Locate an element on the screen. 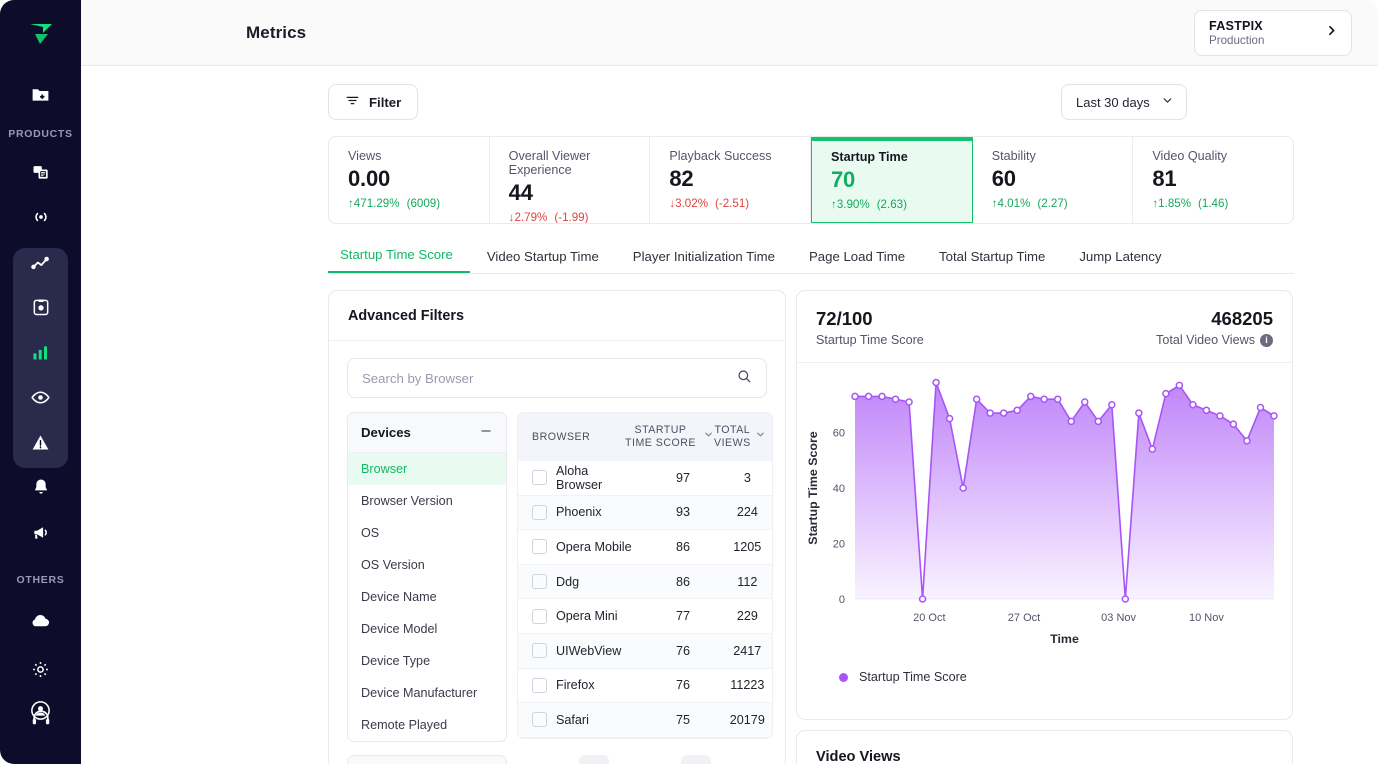 The height and width of the screenshot is (764, 1378). svg-text: Startup Time Score is located at coordinates (813, 487).